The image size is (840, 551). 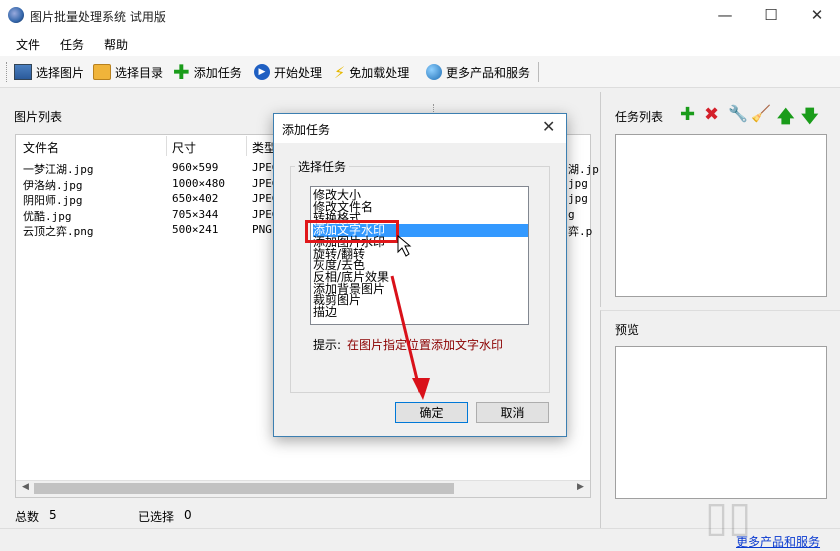 What do you see at coordinates (421, 389) in the screenshot?
I see `arrow-head` at bounding box center [421, 389].